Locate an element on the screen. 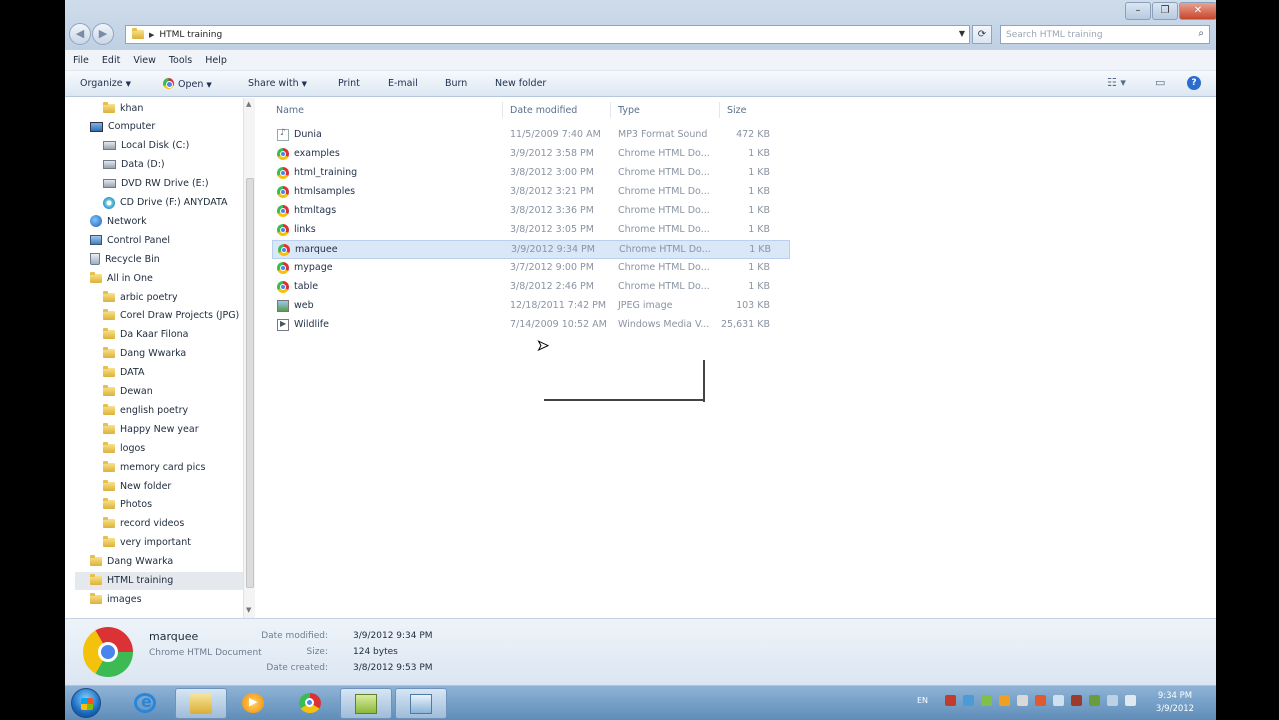 This screenshot has width=1279, height=720. nav-item: CD Drive (F:) ANYDATA is located at coordinates (165, 203).